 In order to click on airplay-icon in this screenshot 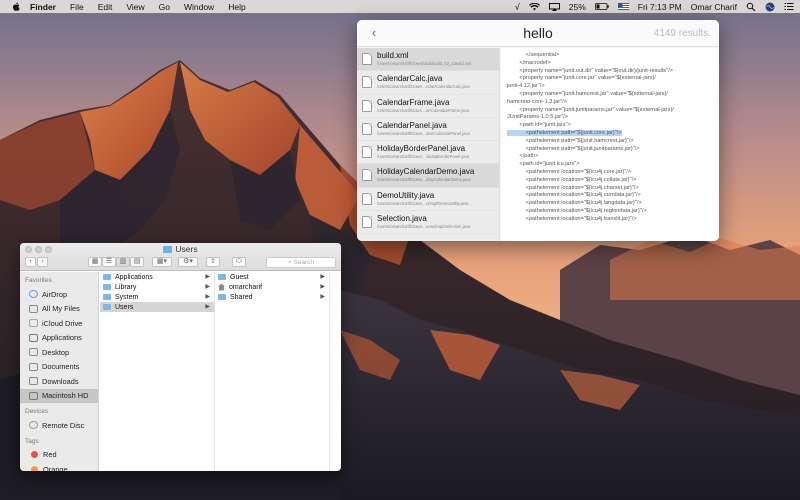, I will do `click(554, 6)`.